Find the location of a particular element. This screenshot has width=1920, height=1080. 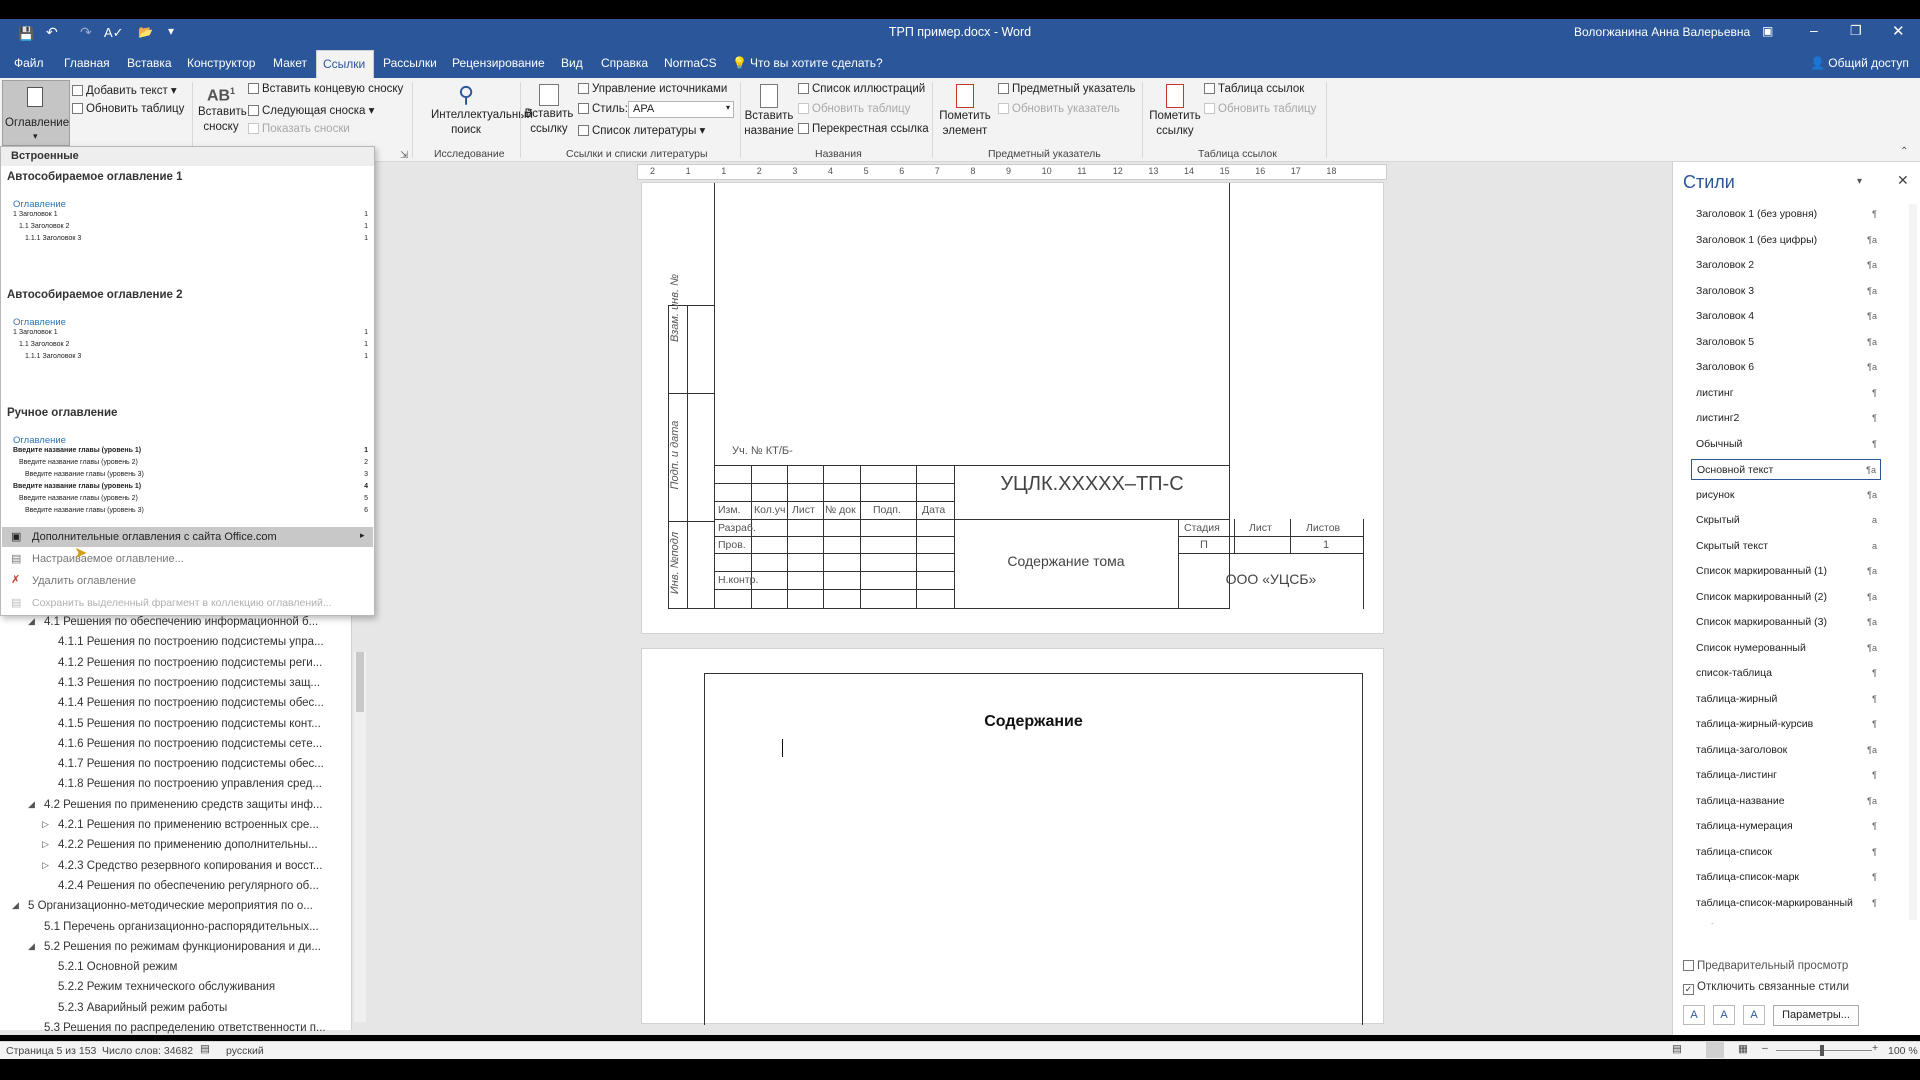

collapse-ribbon-icon: ⌃ is located at coordinates (1904, 151).